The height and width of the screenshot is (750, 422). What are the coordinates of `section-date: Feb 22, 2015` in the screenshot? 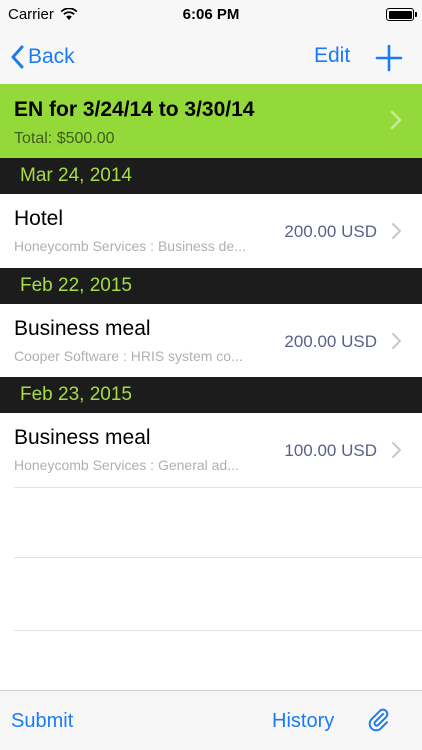 It's located at (76, 285).